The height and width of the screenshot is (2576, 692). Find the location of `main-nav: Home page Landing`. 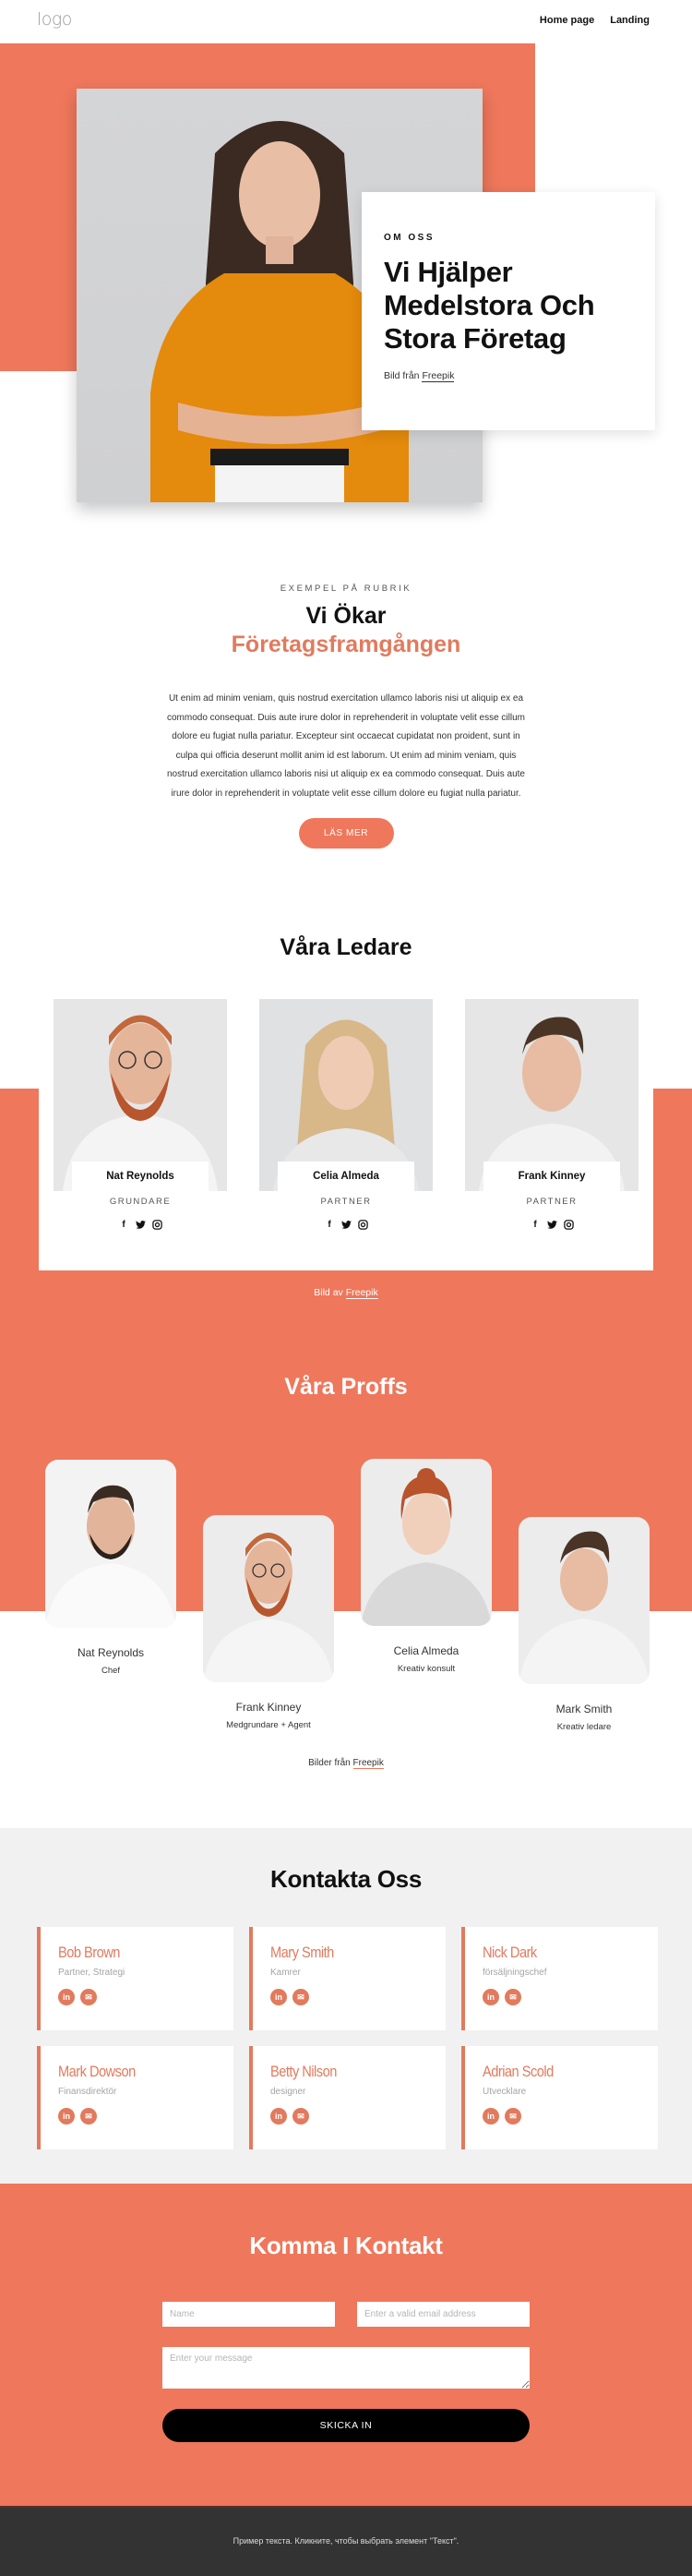

main-nav: Home page Landing is located at coordinates (595, 20).